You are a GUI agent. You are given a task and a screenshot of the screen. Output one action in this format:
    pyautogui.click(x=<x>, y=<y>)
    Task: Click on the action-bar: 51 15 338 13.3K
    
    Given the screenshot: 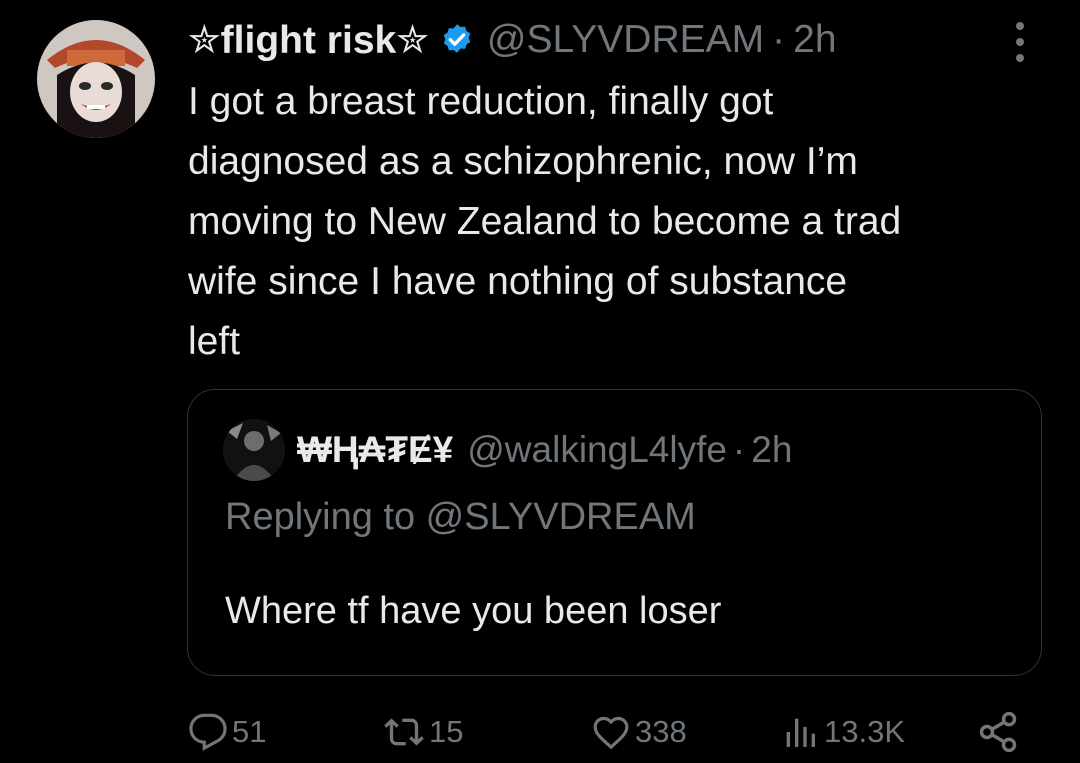 What is the action you would take?
    pyautogui.click(x=608, y=732)
    